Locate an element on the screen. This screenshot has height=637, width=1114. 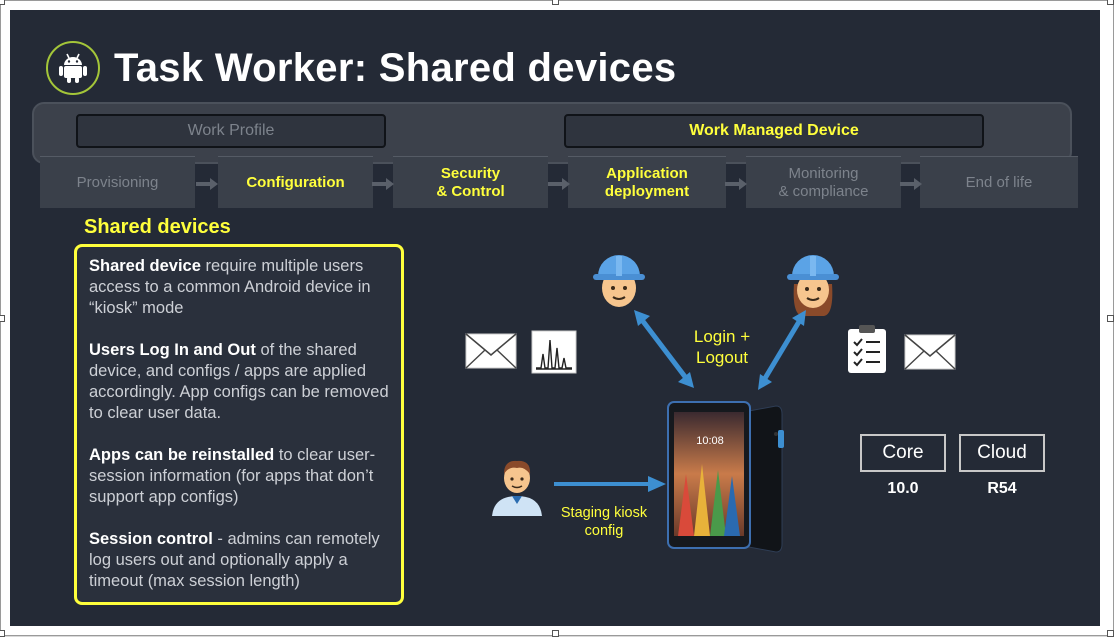
stage-label-line2: & compliance is located at coordinates (823, 191).